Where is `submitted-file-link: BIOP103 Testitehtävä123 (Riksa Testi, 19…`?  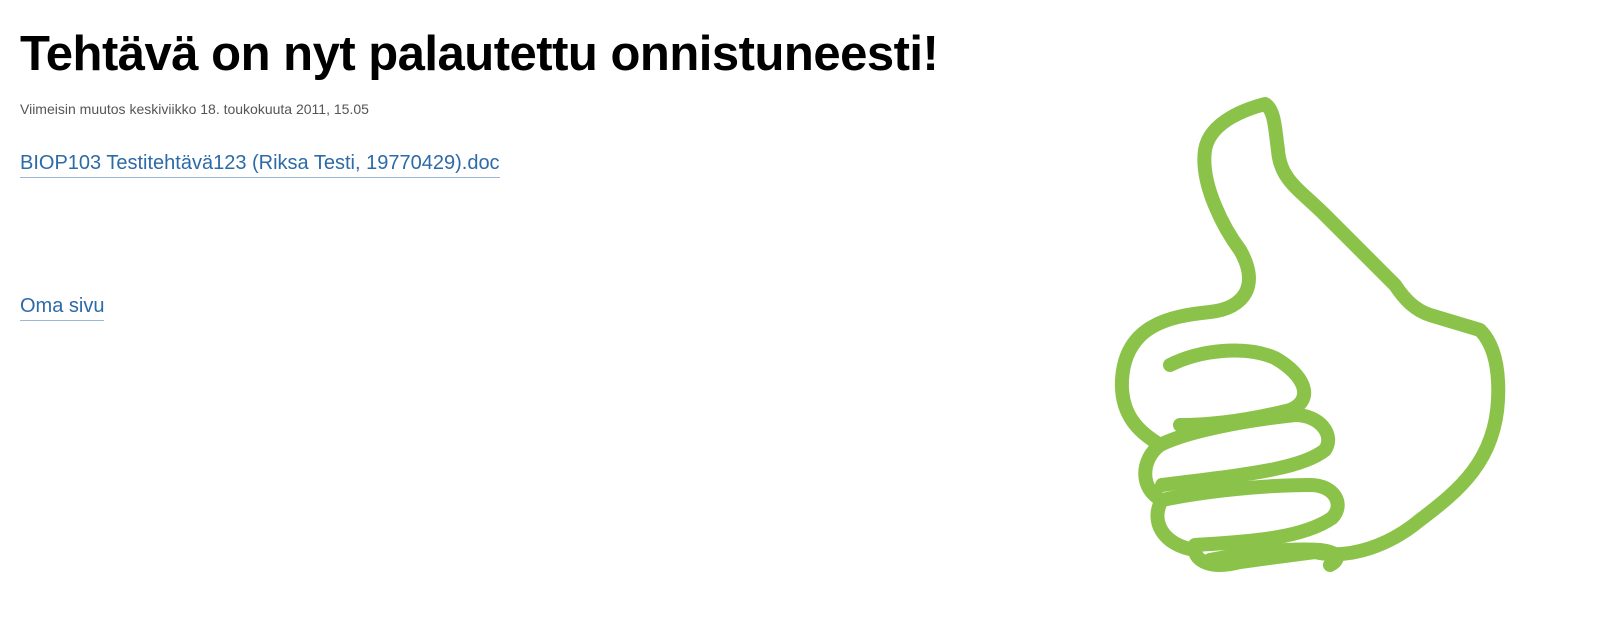
submitted-file-link: BIOP103 Testitehtävä123 (Riksa Testi, 19… is located at coordinates (260, 165).